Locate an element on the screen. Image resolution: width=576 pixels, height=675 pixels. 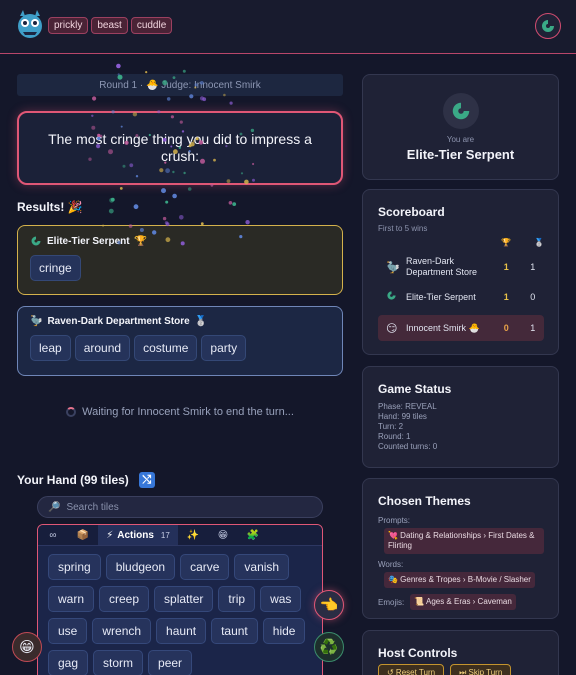
tab-puzzle: 🧩 is located at coordinates (253, 535).